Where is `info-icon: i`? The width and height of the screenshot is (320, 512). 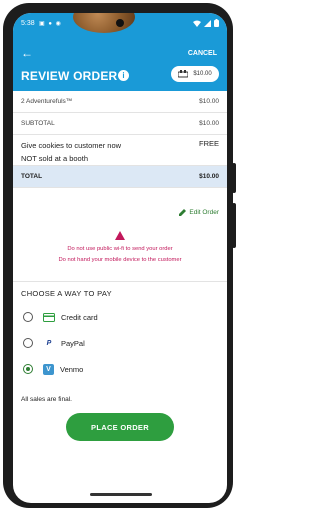 info-icon: i is located at coordinates (123, 75).